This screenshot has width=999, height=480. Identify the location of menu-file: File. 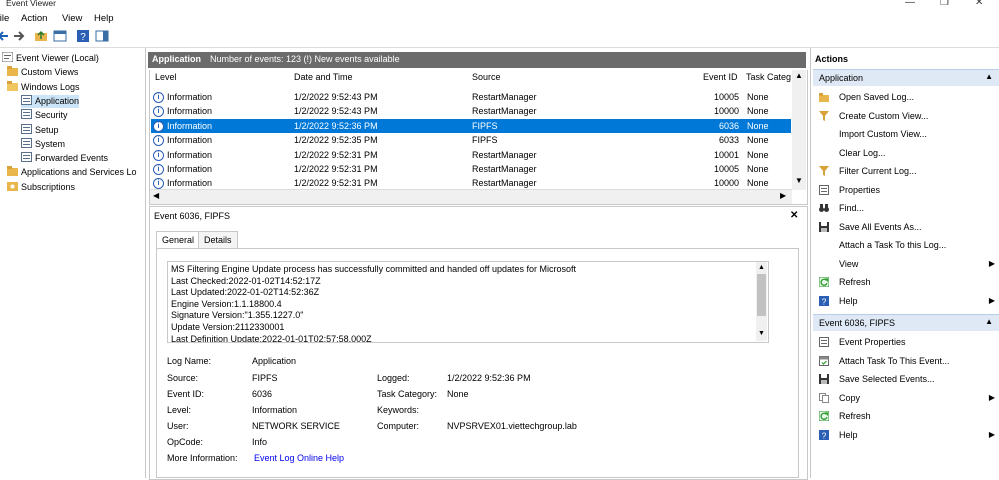
(4, 18).